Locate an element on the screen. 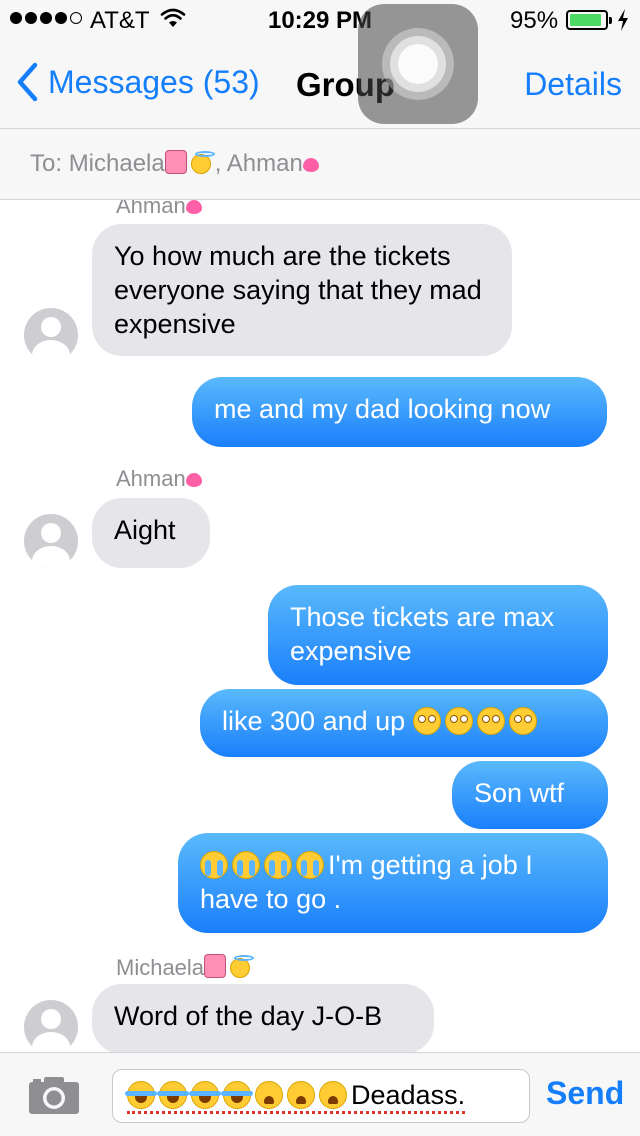 The image size is (640, 1136). composer-text: Deadass. is located at coordinates (408, 1095).